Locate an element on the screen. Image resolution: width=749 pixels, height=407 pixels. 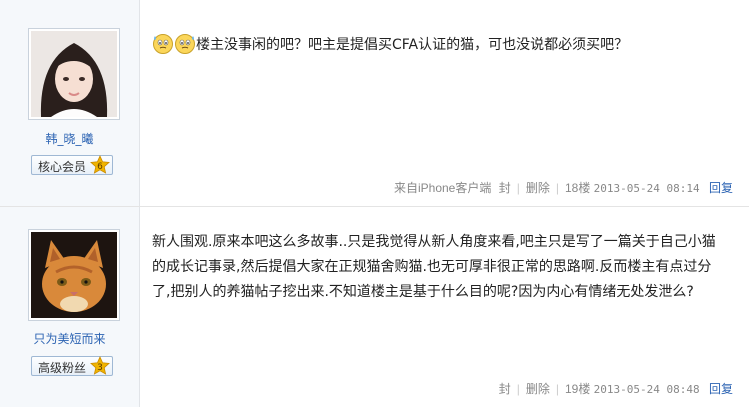
badge-label: 高级粉丝 is located at coordinates (62, 368).